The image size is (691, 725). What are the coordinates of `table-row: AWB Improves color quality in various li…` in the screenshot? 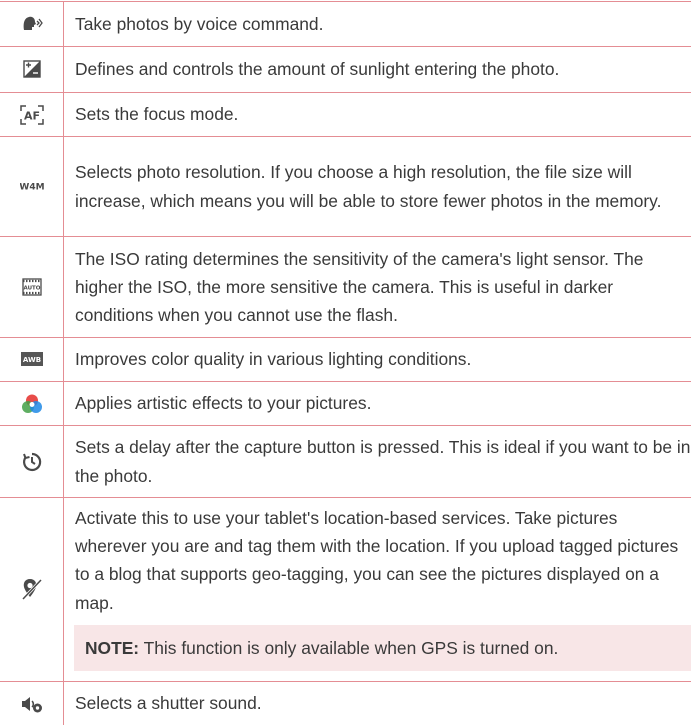 It's located at (345, 360).